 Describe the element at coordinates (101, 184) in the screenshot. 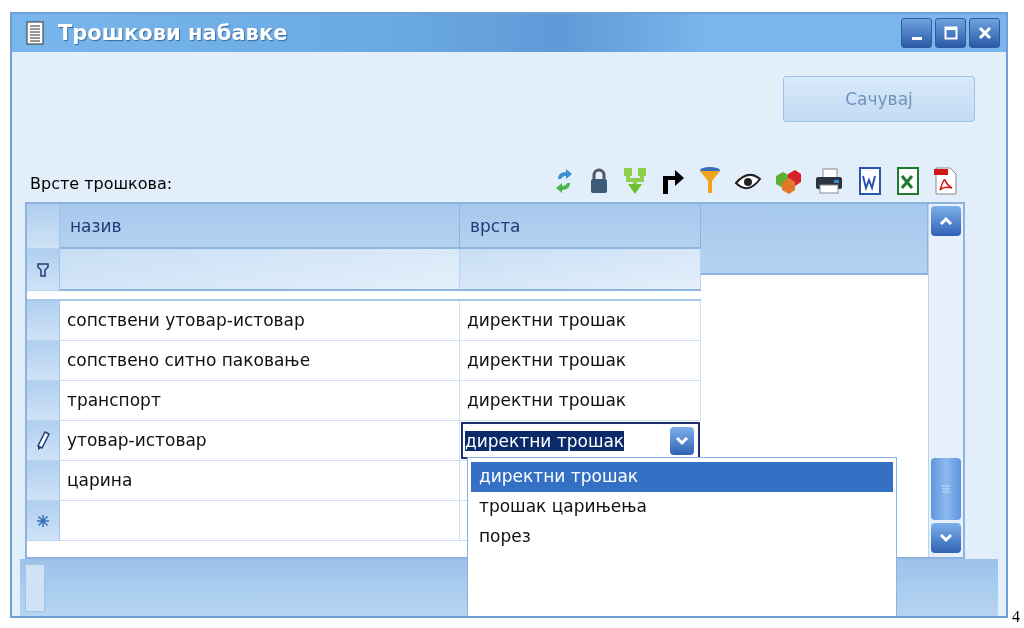

I see `grid-label: Врсте трошкова:` at that location.